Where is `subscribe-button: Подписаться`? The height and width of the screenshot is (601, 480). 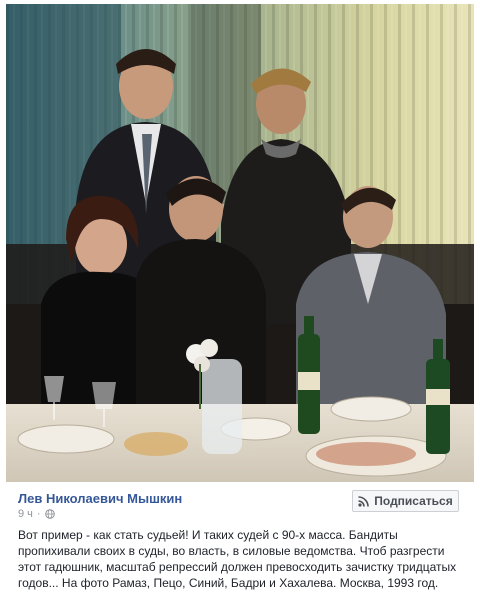 subscribe-button: Подписаться is located at coordinates (405, 501).